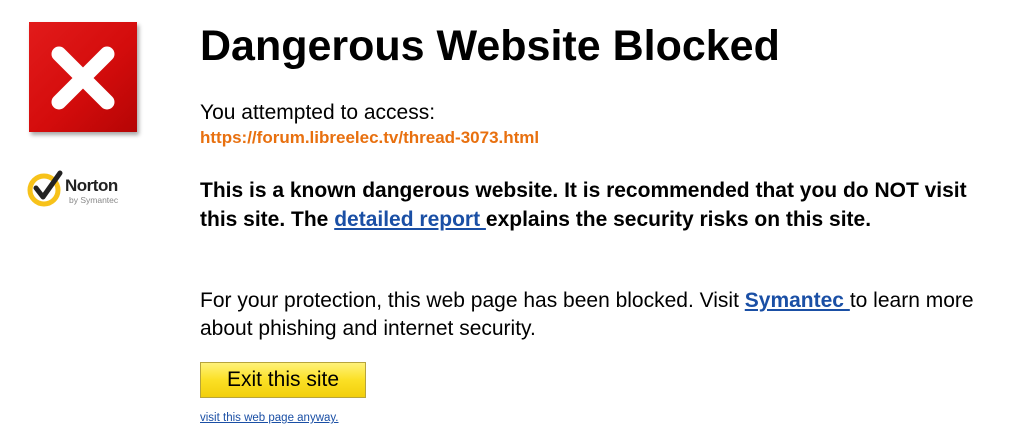 Image resolution: width=1026 pixels, height=440 pixels. I want to click on norton-brand-text: Norton, so click(91, 185).